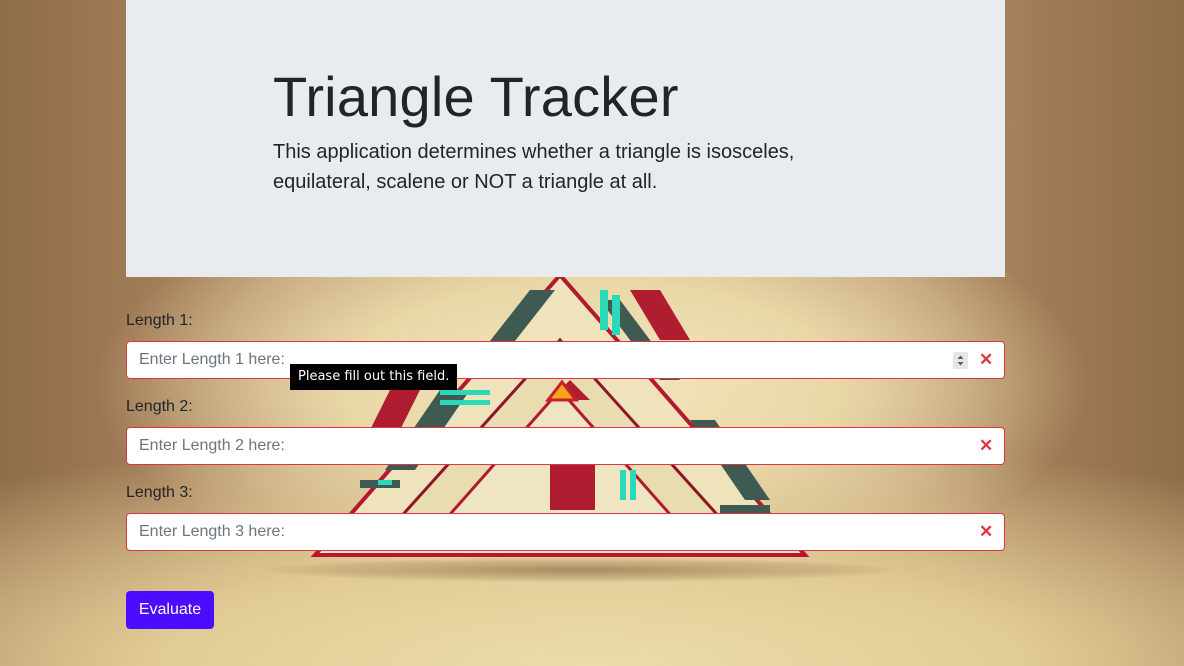 The height and width of the screenshot is (666, 1184). Describe the element at coordinates (159, 406) in the screenshot. I see `length-2-label: Length 2:` at that location.